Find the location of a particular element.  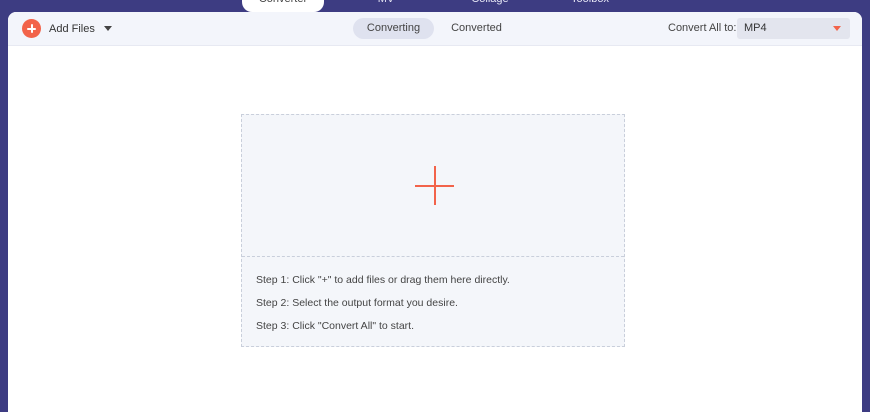

format-dropdown-arrow-icon is located at coordinates (837, 28).